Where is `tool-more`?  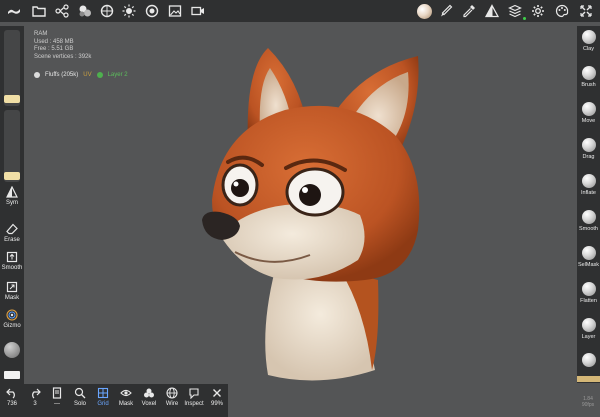
tool-more is located at coordinates (588, 361).